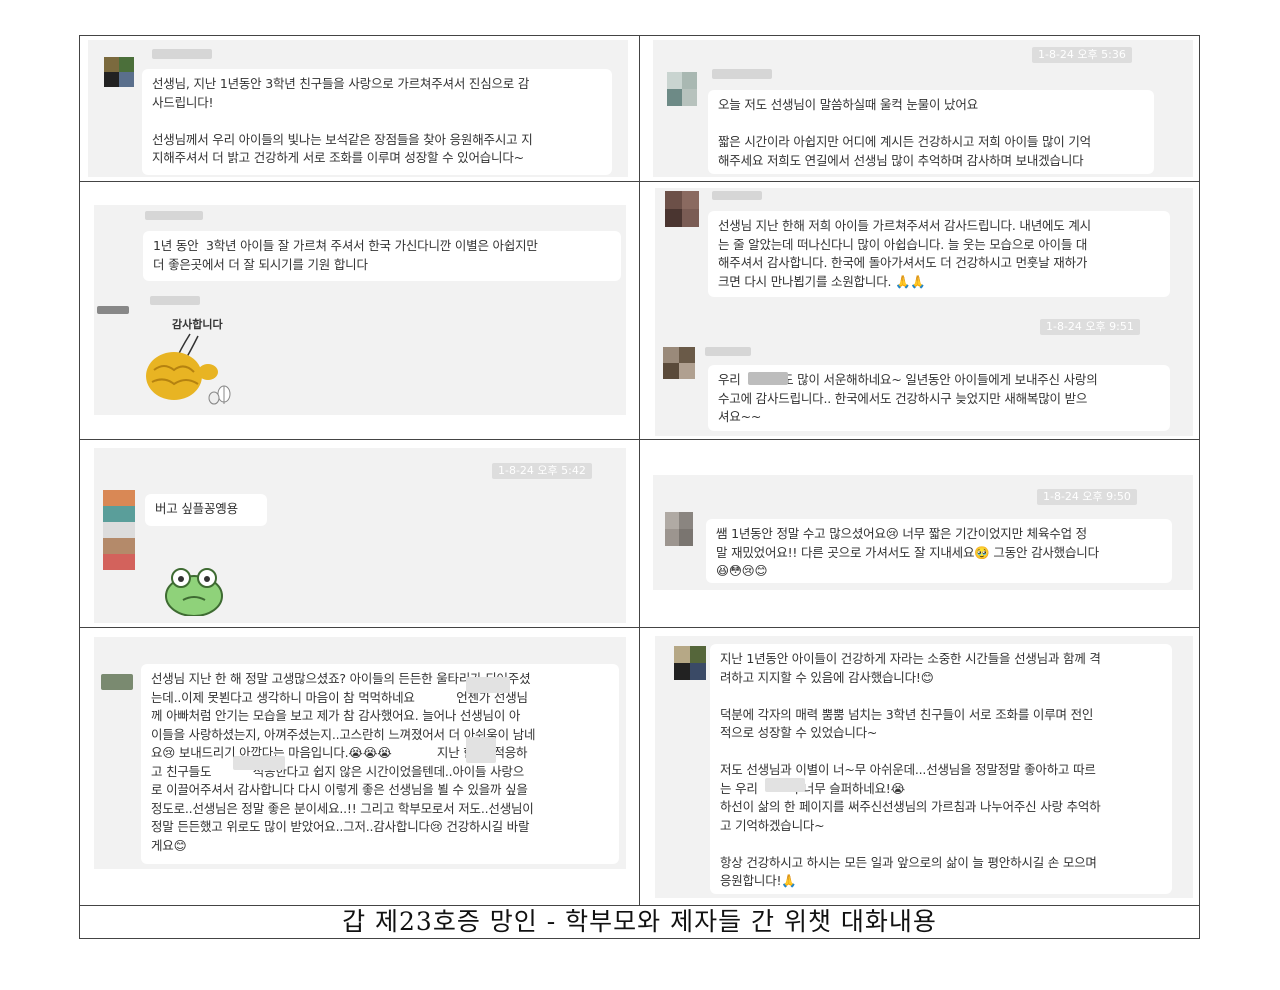  Describe the element at coordinates (1082, 55) in the screenshot. I see `timestamp: 1-8-24 오후 5:36` at that location.